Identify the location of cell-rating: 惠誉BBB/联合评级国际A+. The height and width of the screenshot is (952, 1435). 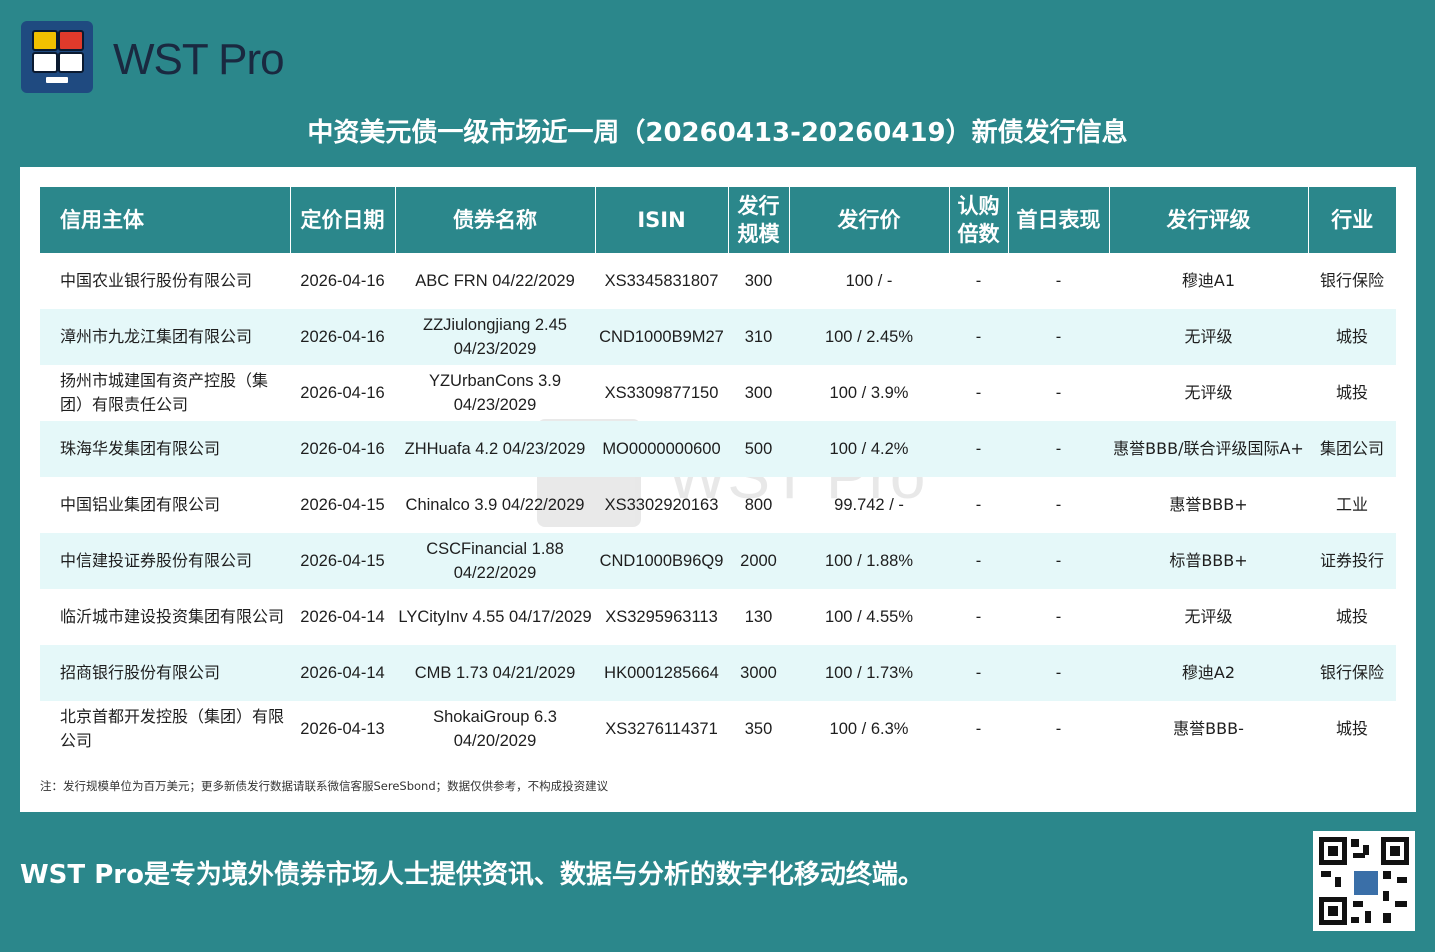
(1208, 449).